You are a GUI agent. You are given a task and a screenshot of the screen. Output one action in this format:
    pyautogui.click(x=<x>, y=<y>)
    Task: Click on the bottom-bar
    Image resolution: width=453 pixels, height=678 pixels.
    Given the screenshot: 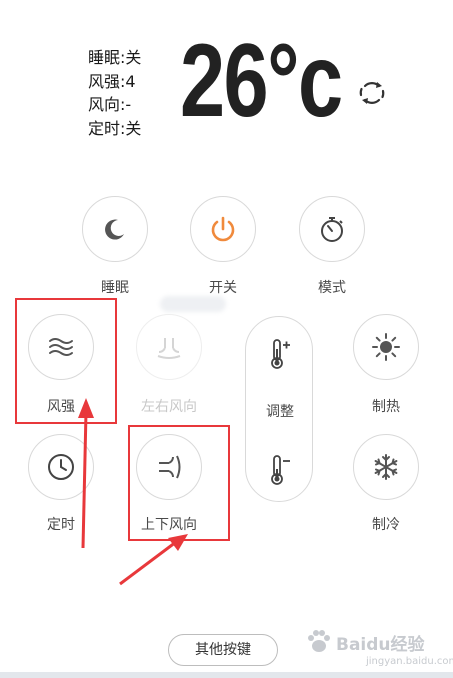 What is the action you would take?
    pyautogui.click(x=226, y=675)
    